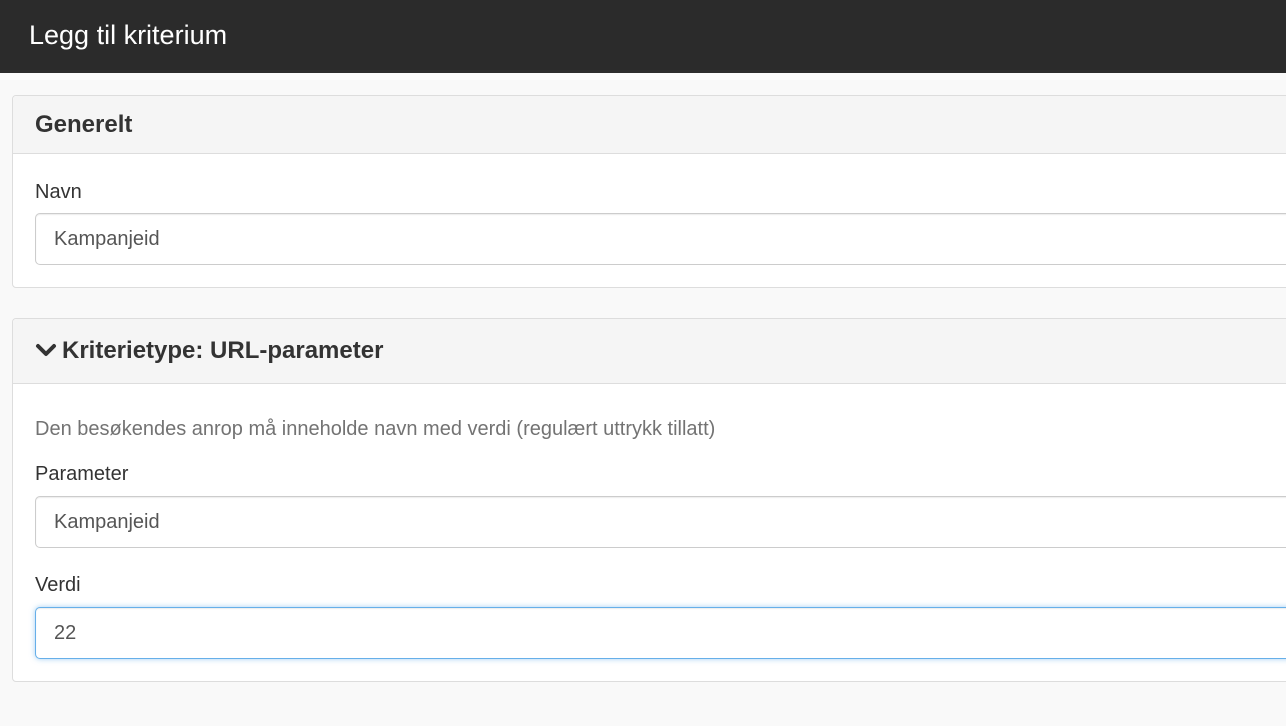 This screenshot has height=726, width=1286. I want to click on name-input, so click(660, 239).